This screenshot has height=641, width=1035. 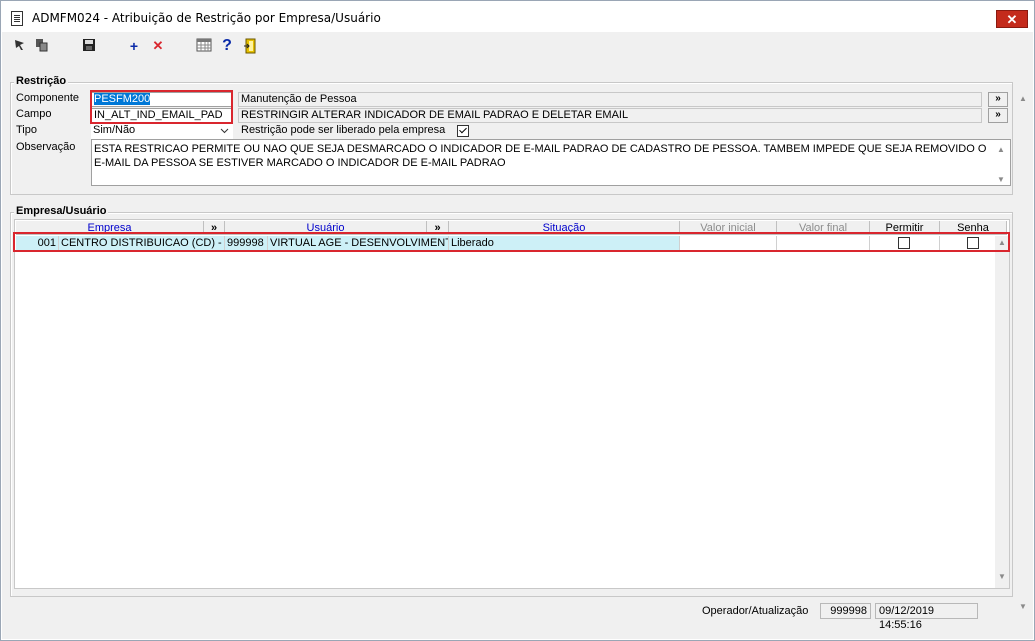 I want to click on campo-label: Campo, so click(x=34, y=114).